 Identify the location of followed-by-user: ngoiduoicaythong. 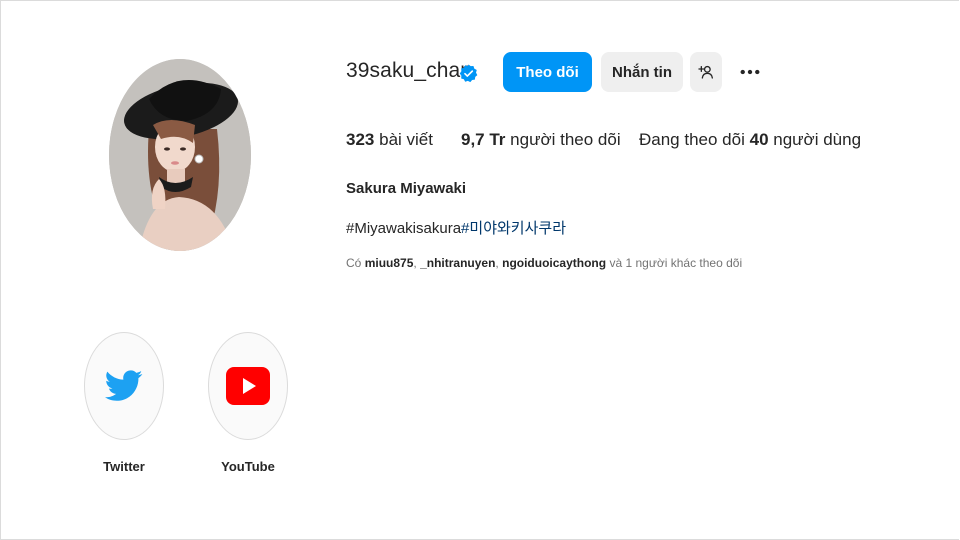
(554, 263).